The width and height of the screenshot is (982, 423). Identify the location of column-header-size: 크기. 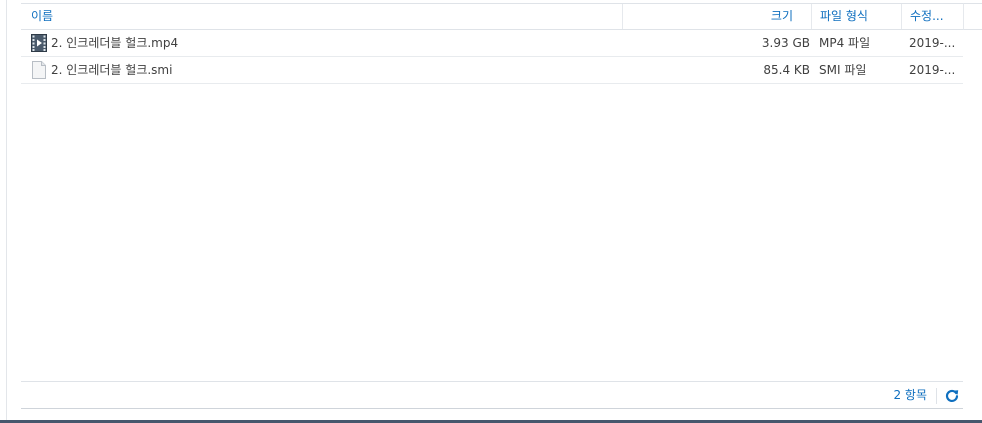
(716, 16).